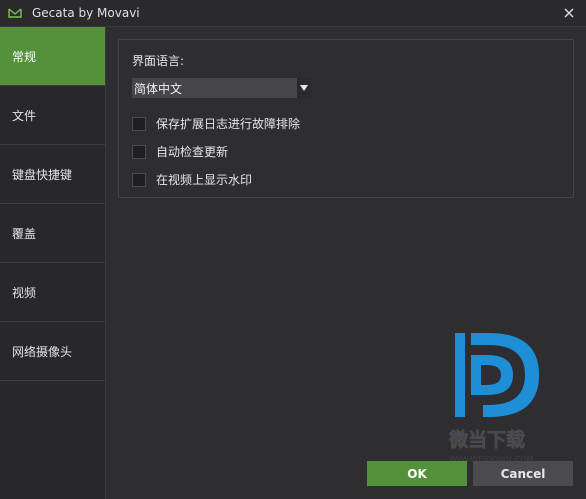 Image resolution: width=586 pixels, height=499 pixels. Describe the element at coordinates (192, 152) in the screenshot. I see `auto-update-label: 自动检查更新` at that location.